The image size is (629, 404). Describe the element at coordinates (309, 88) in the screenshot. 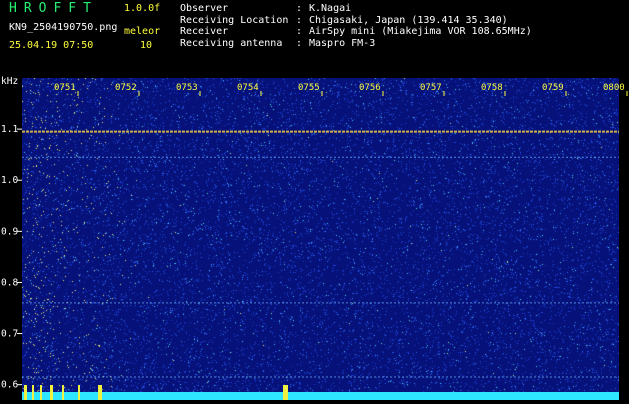

I see `time-tick-label: 0755` at that location.